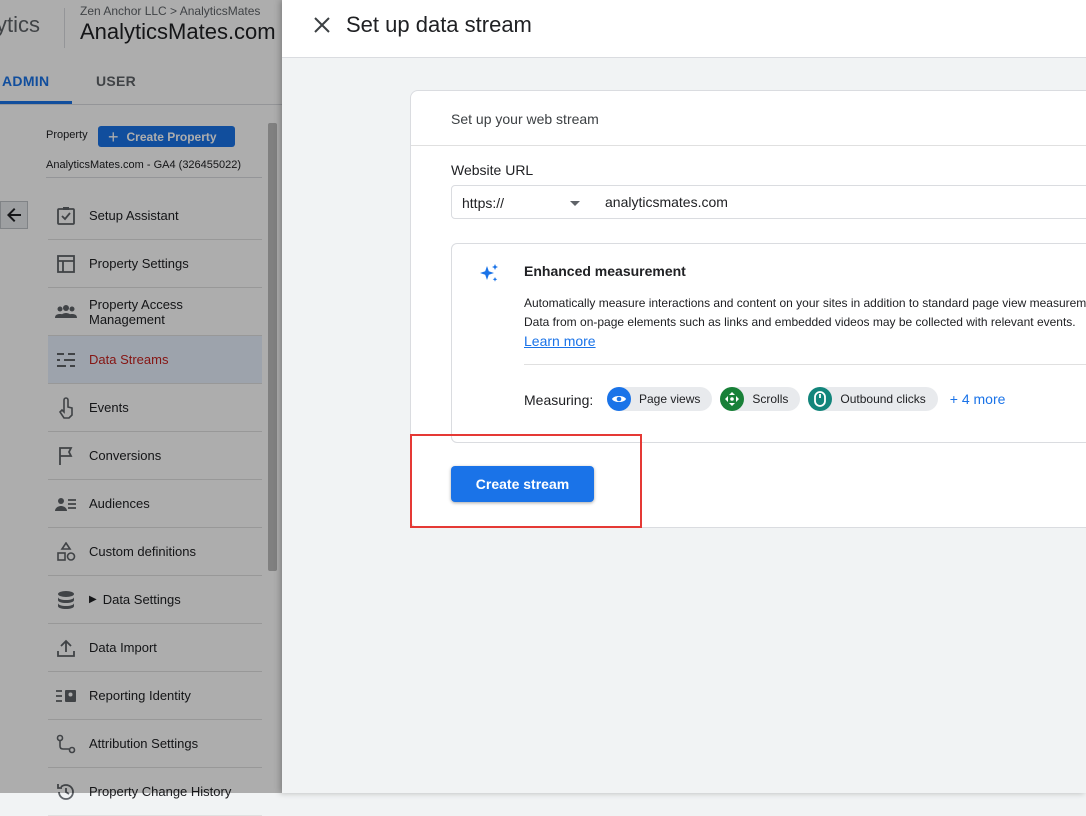  I want to click on dropdown-arrow-icon, so click(575, 203).